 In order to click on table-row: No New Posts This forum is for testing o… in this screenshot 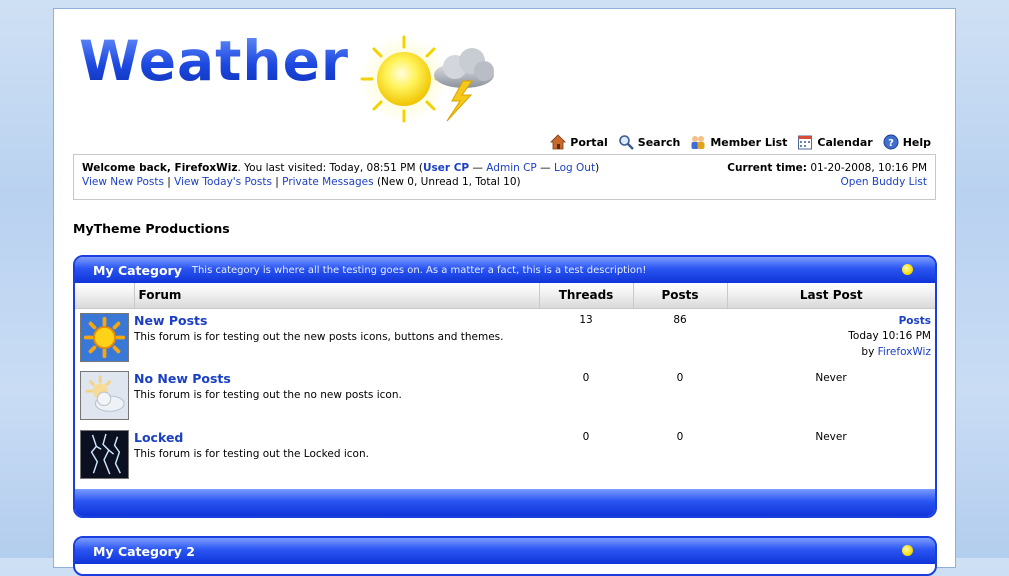, I will do `click(505, 396)`.